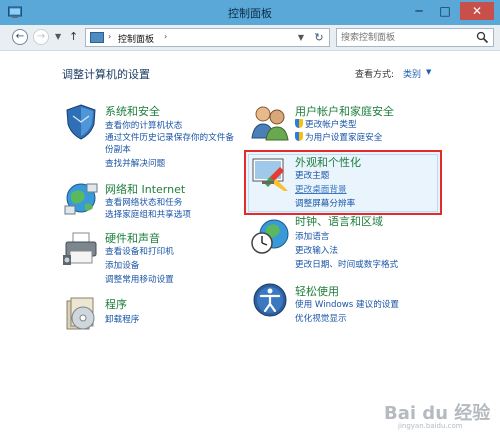 The width and height of the screenshot is (500, 446). What do you see at coordinates (97, 37) in the screenshot?
I see `control-panel-icon` at bounding box center [97, 37].